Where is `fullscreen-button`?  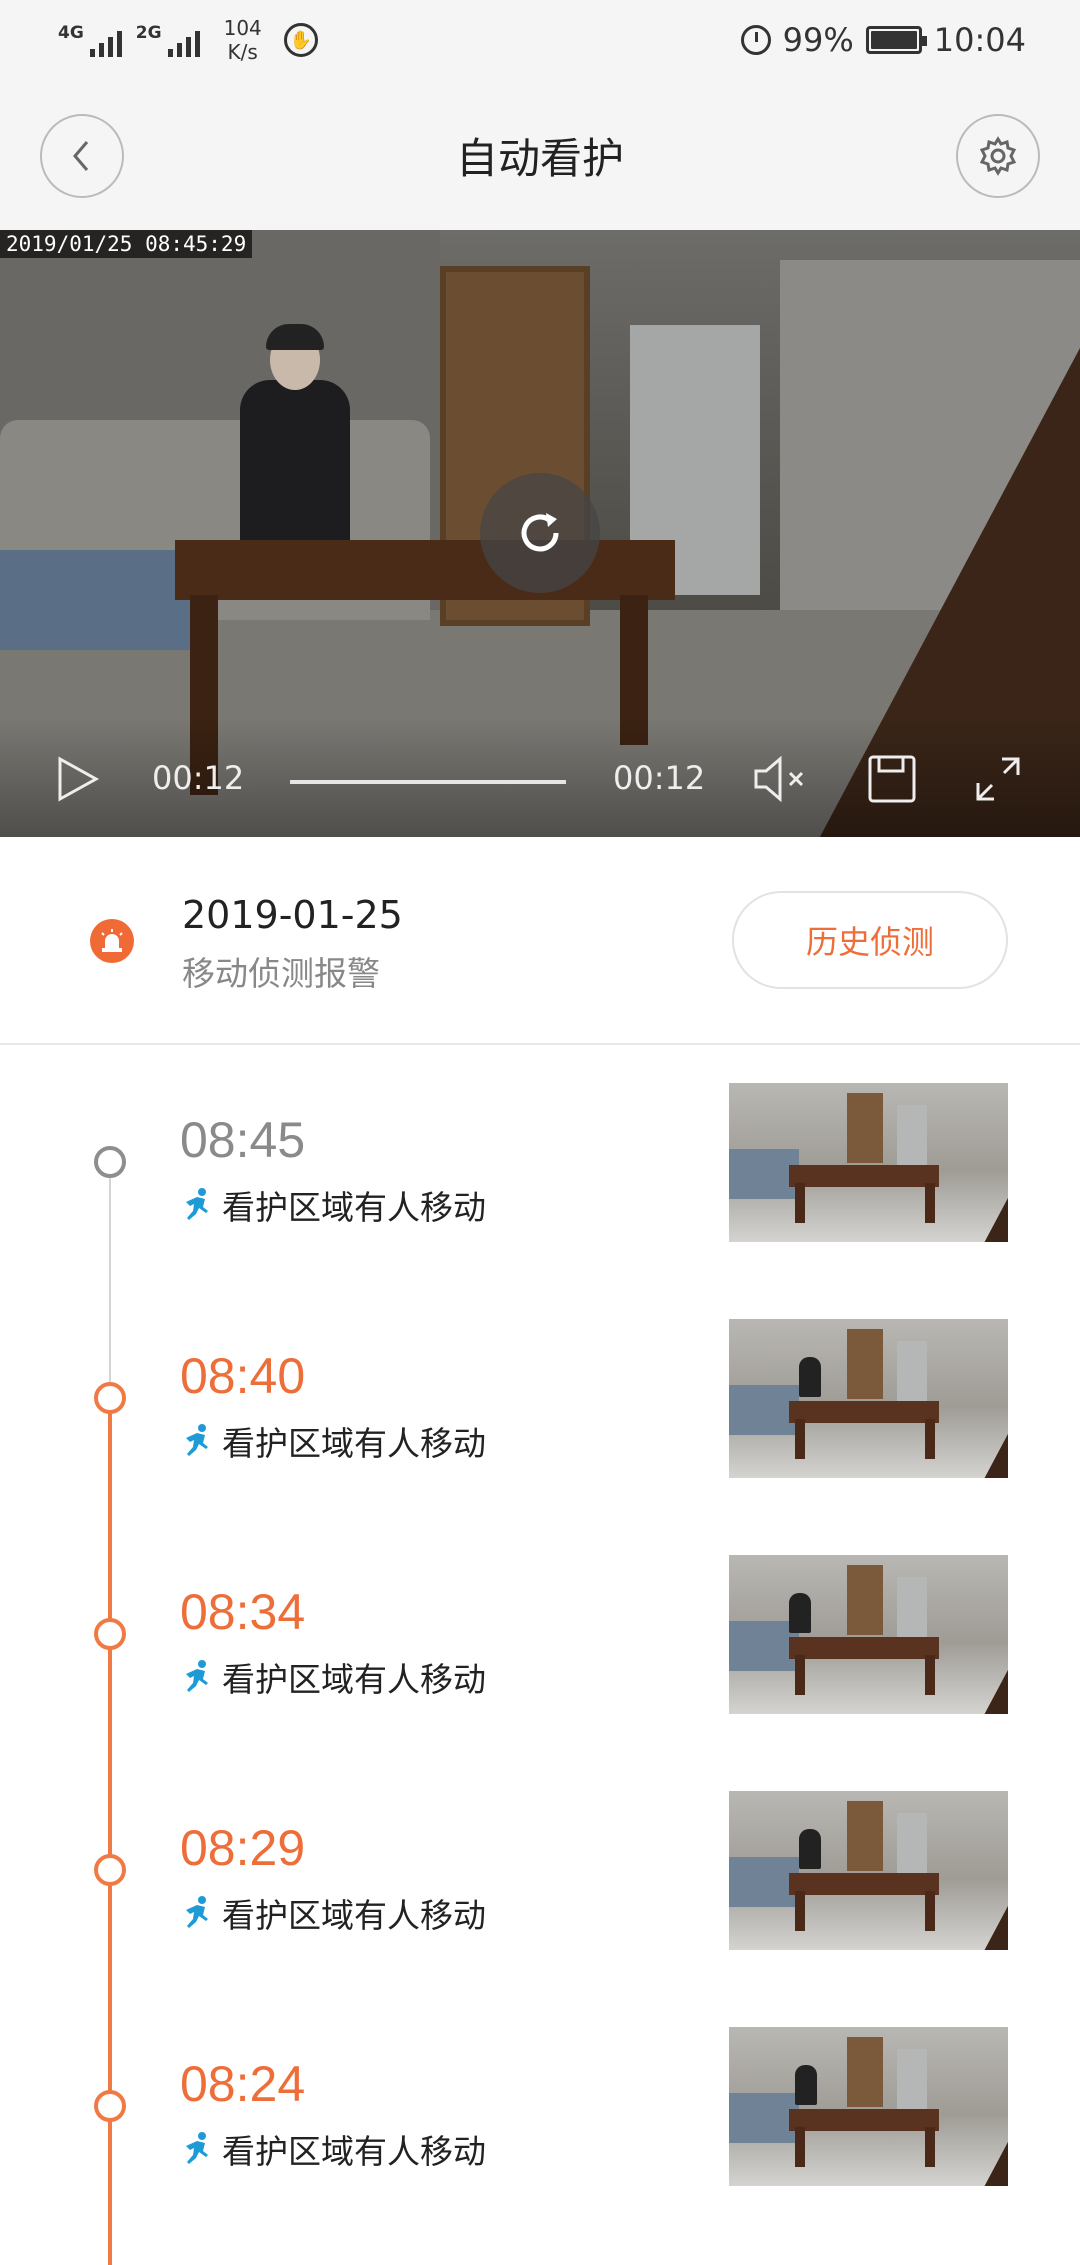 fullscreen-button is located at coordinates (998, 779).